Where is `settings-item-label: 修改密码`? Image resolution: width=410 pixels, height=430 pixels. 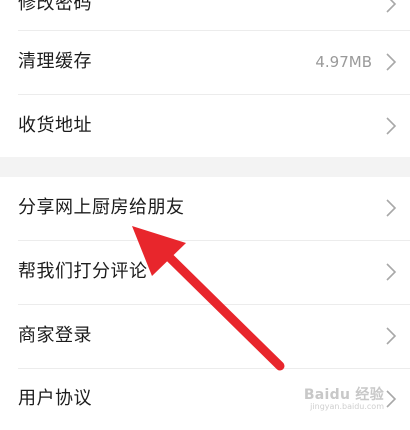
settings-item-label: 修改密码 is located at coordinates (55, 7).